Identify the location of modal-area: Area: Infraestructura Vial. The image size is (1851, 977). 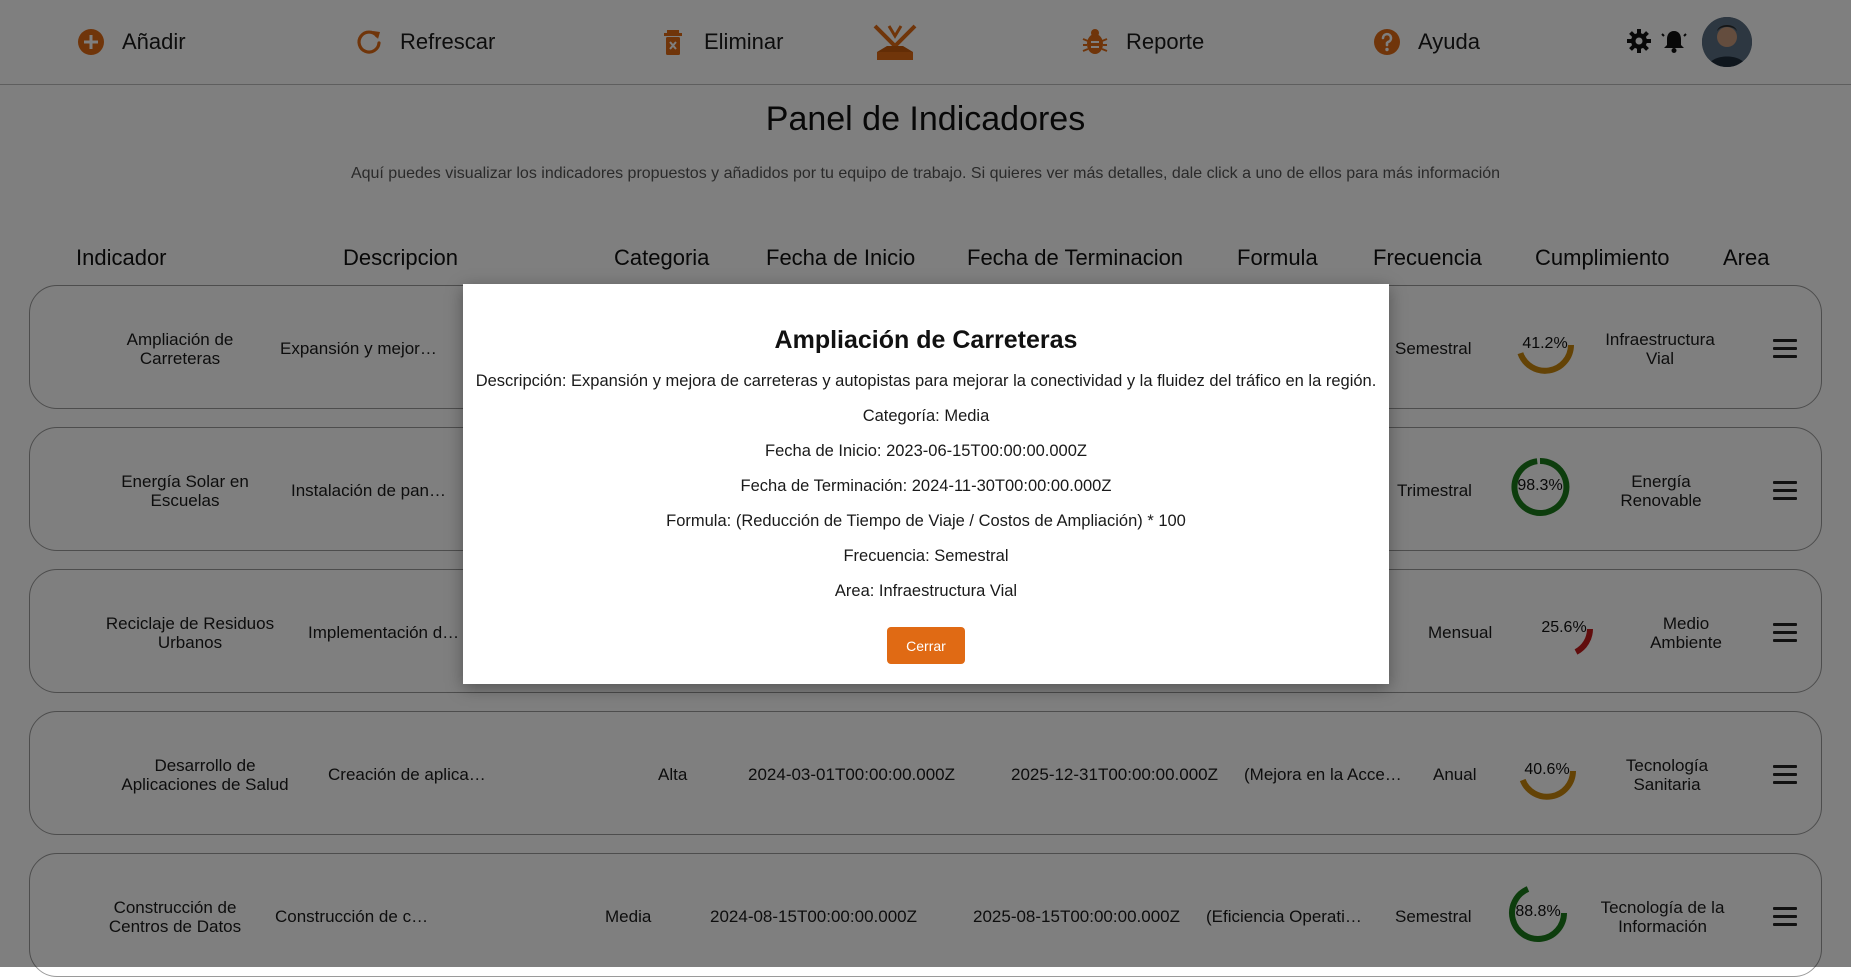
(926, 591).